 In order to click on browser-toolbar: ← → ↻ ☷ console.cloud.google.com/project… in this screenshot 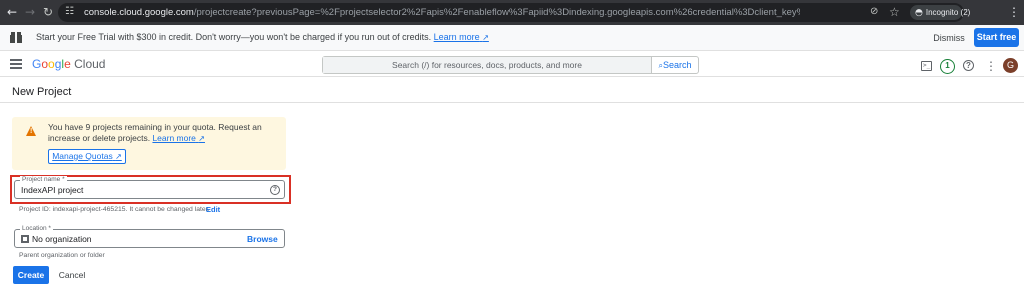, I will do `click(512, 12)`.